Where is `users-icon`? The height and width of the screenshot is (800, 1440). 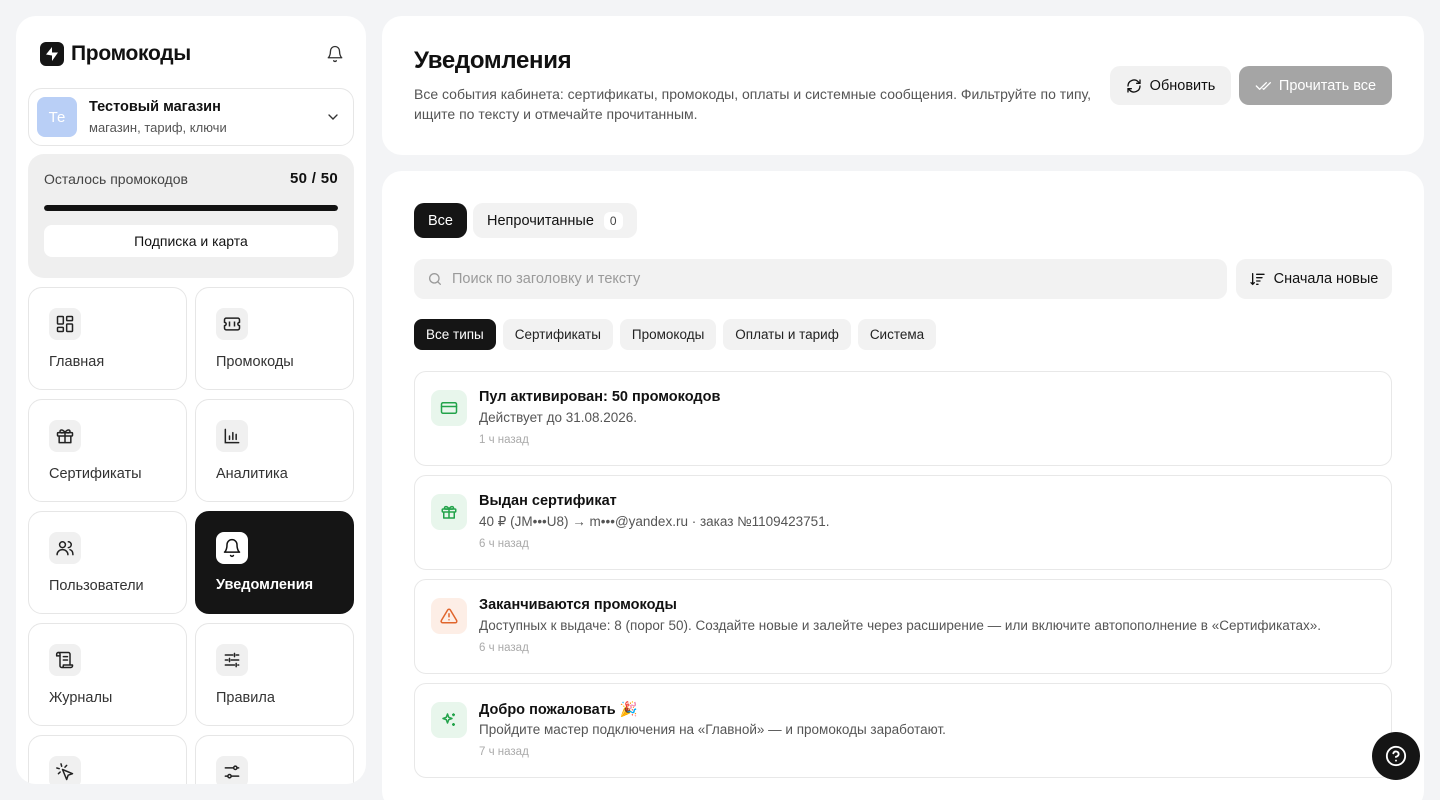
users-icon is located at coordinates (65, 548).